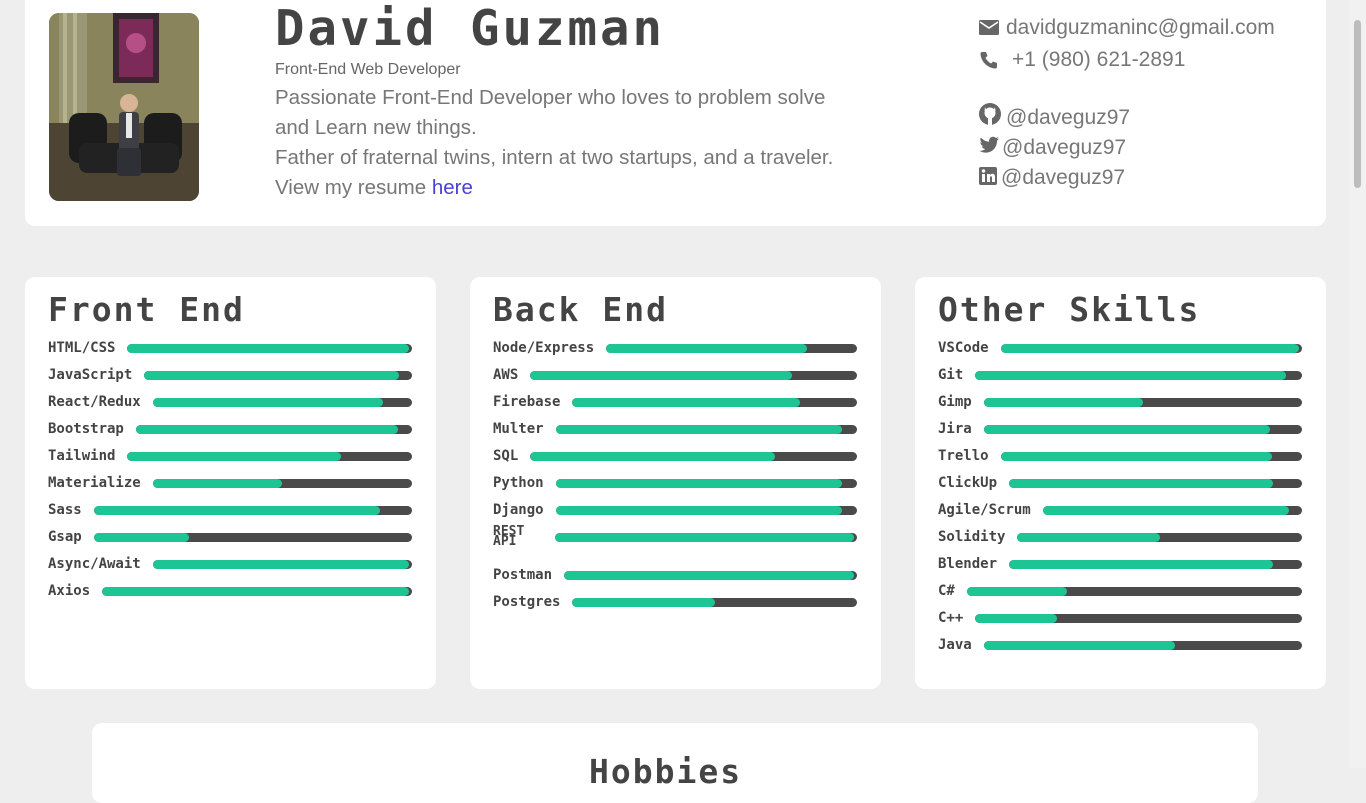 The width and height of the screenshot is (1366, 803). I want to click on skill-label: C++, so click(951, 618).